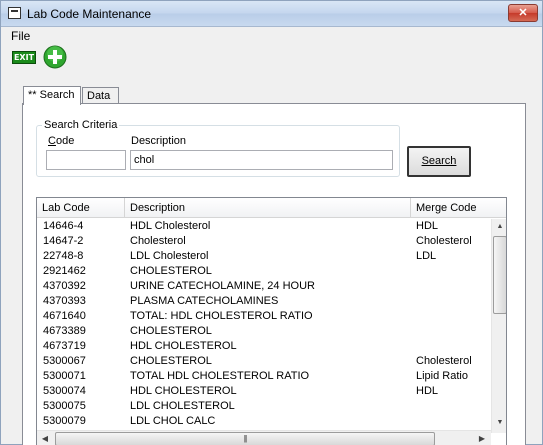  Describe the element at coordinates (81, 208) in the screenshot. I see `column-header-lab-code: Lab Code` at that location.